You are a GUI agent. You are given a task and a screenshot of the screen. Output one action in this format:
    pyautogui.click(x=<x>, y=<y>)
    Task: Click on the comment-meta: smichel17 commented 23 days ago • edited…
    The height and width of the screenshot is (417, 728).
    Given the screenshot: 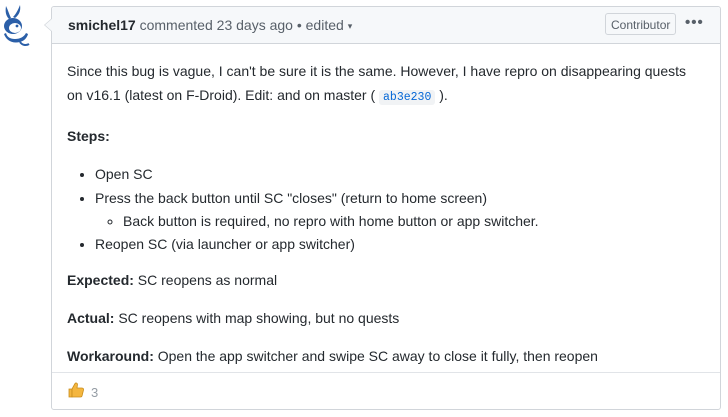 What is the action you would take?
    pyautogui.click(x=210, y=25)
    